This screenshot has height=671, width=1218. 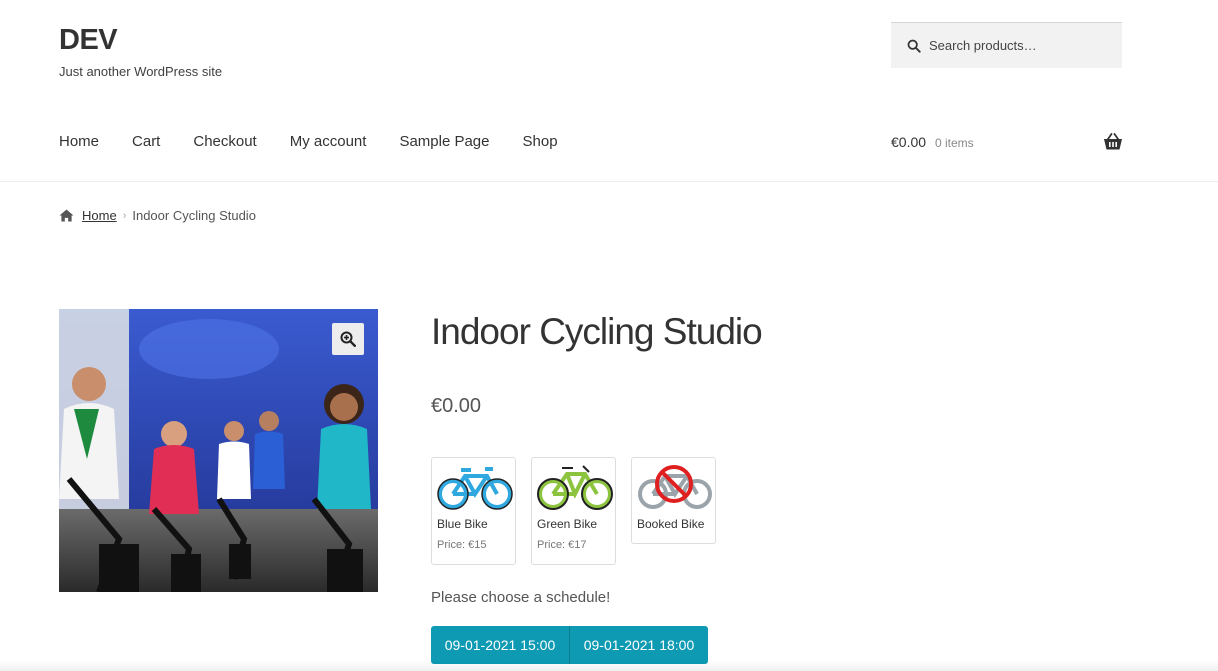 I want to click on bike-price: Price: €15, so click(x=462, y=545).